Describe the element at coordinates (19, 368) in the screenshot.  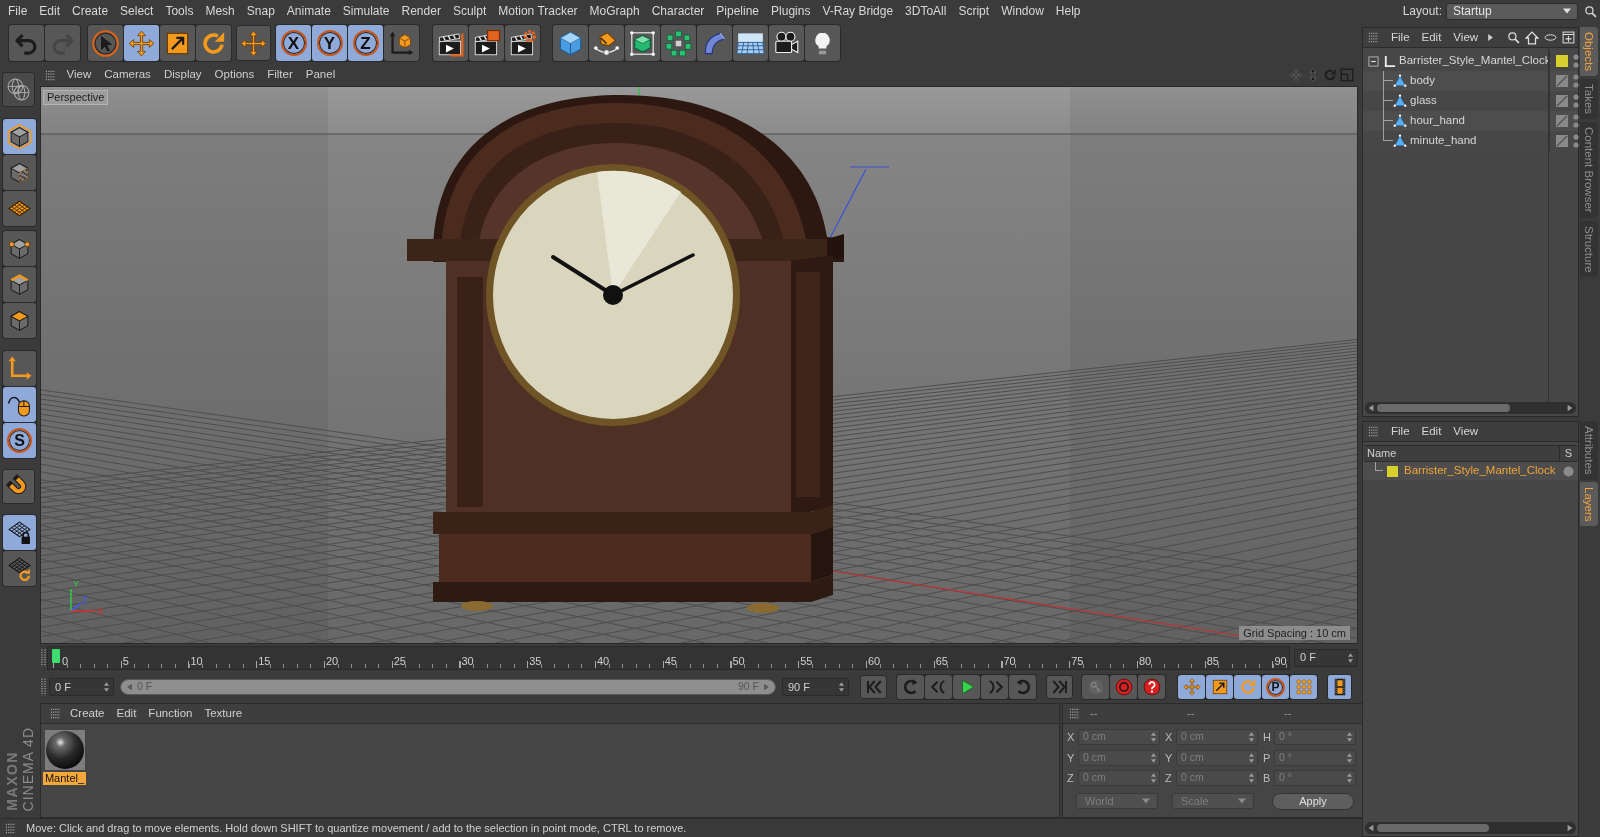
I see `axis-arrows-button` at that location.